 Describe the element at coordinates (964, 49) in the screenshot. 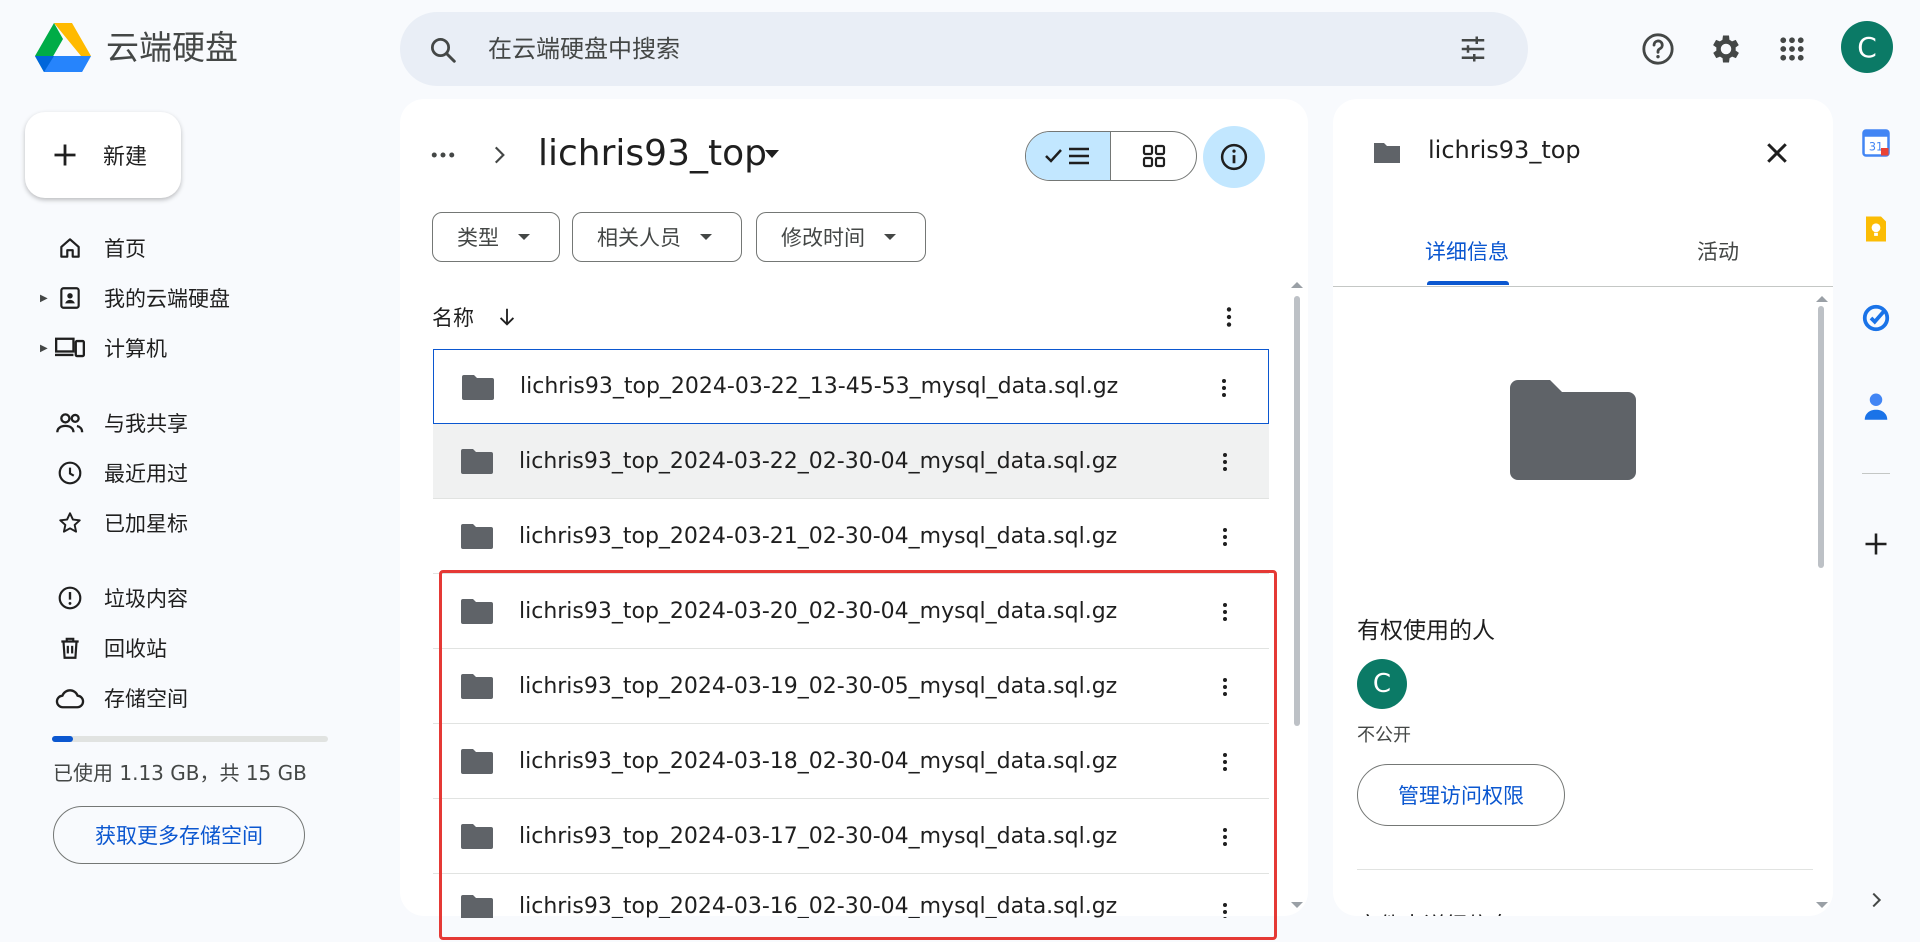

I see `search-bar: 在云端硬盘中搜索` at that location.